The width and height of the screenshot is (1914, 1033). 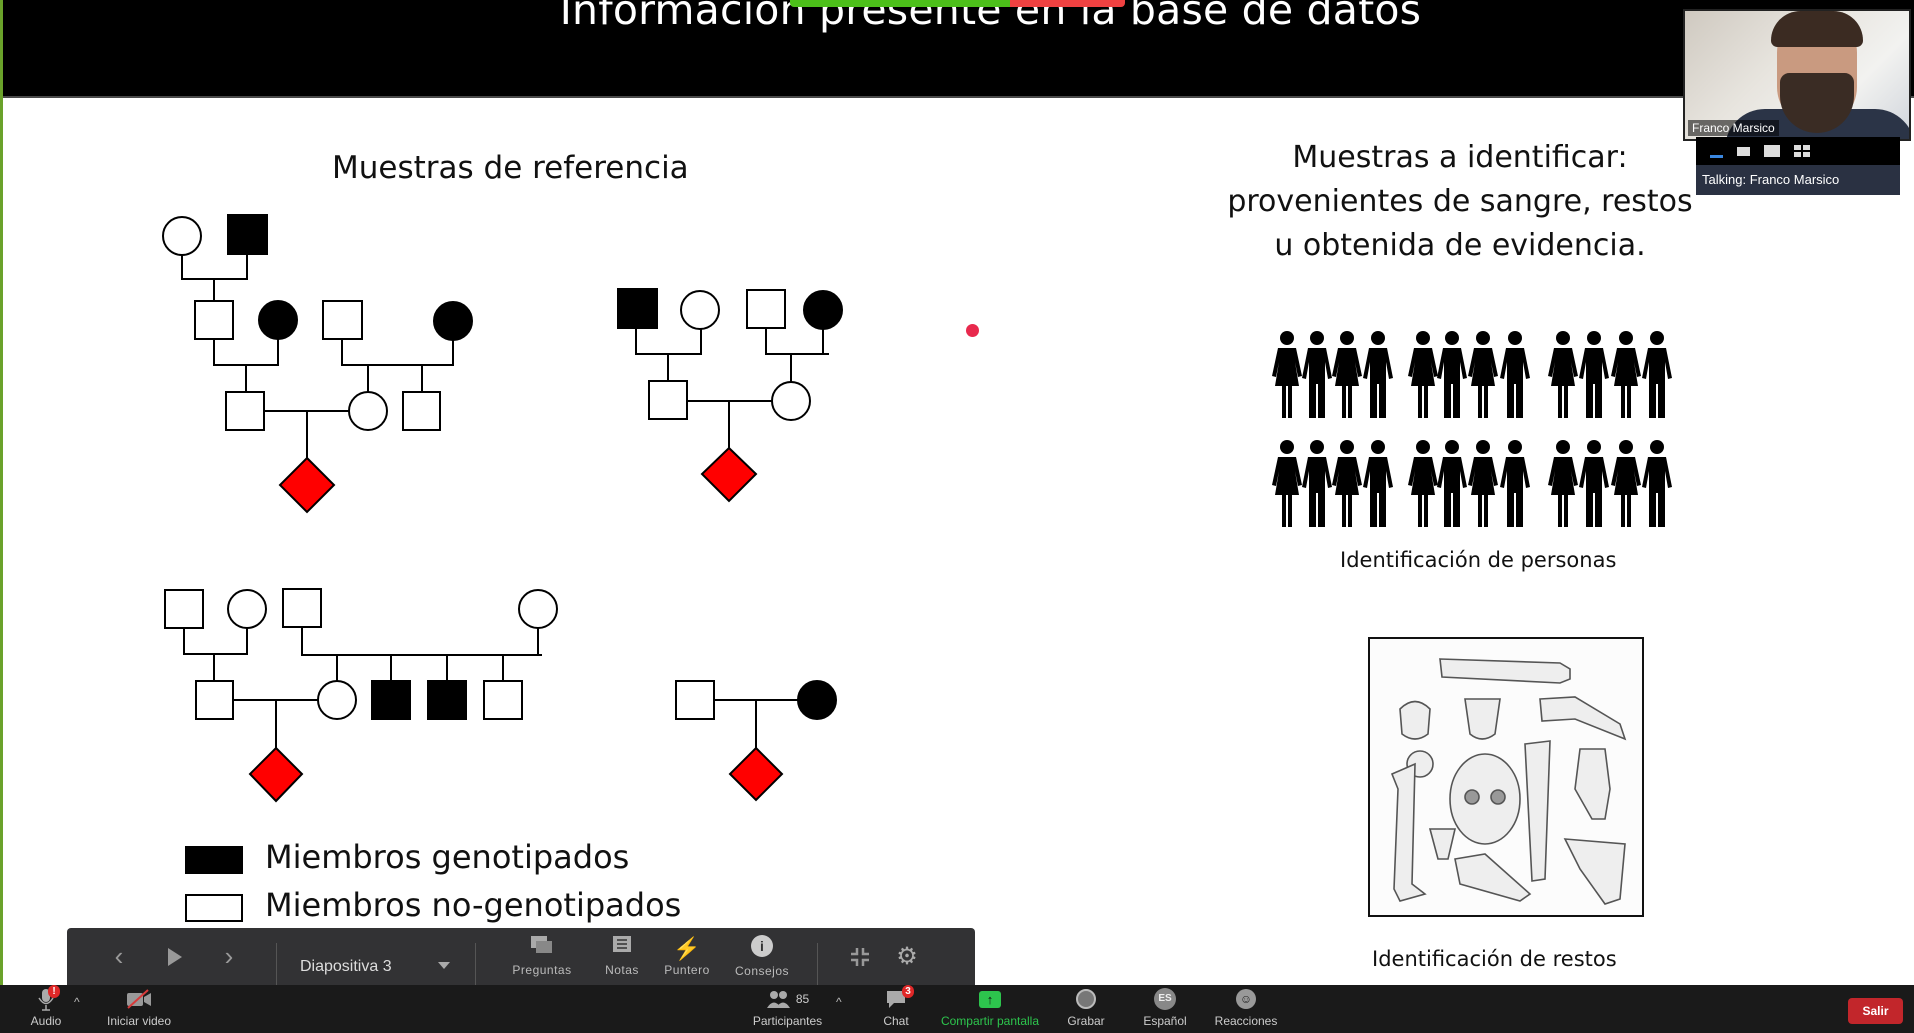 I want to click on gear-icon: ⚙, so click(x=907, y=956).